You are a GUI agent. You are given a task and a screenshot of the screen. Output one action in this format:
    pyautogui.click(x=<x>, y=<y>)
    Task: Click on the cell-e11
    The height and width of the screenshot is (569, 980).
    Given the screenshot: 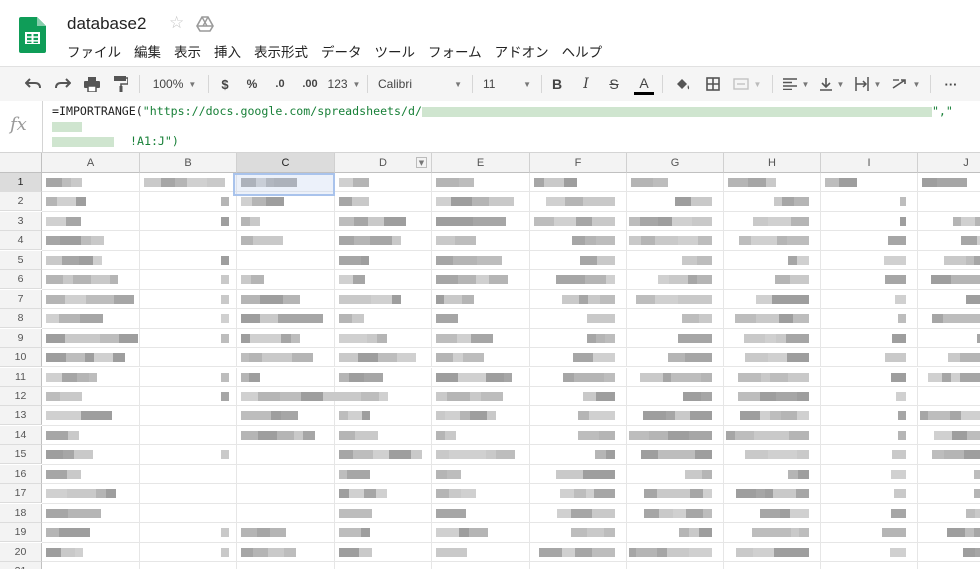 What is the action you would take?
    pyautogui.click(x=481, y=377)
    